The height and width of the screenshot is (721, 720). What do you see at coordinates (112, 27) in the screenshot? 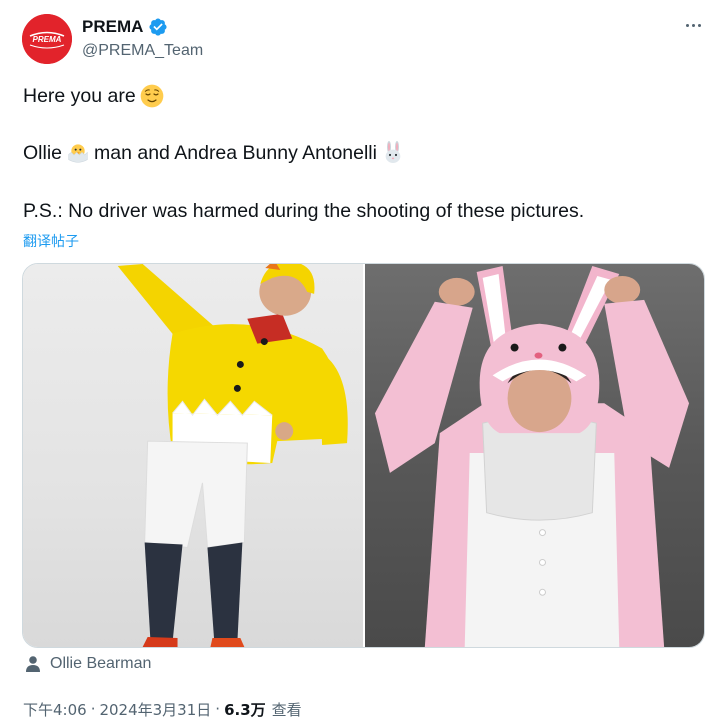
I see `display-name: PREMA` at bounding box center [112, 27].